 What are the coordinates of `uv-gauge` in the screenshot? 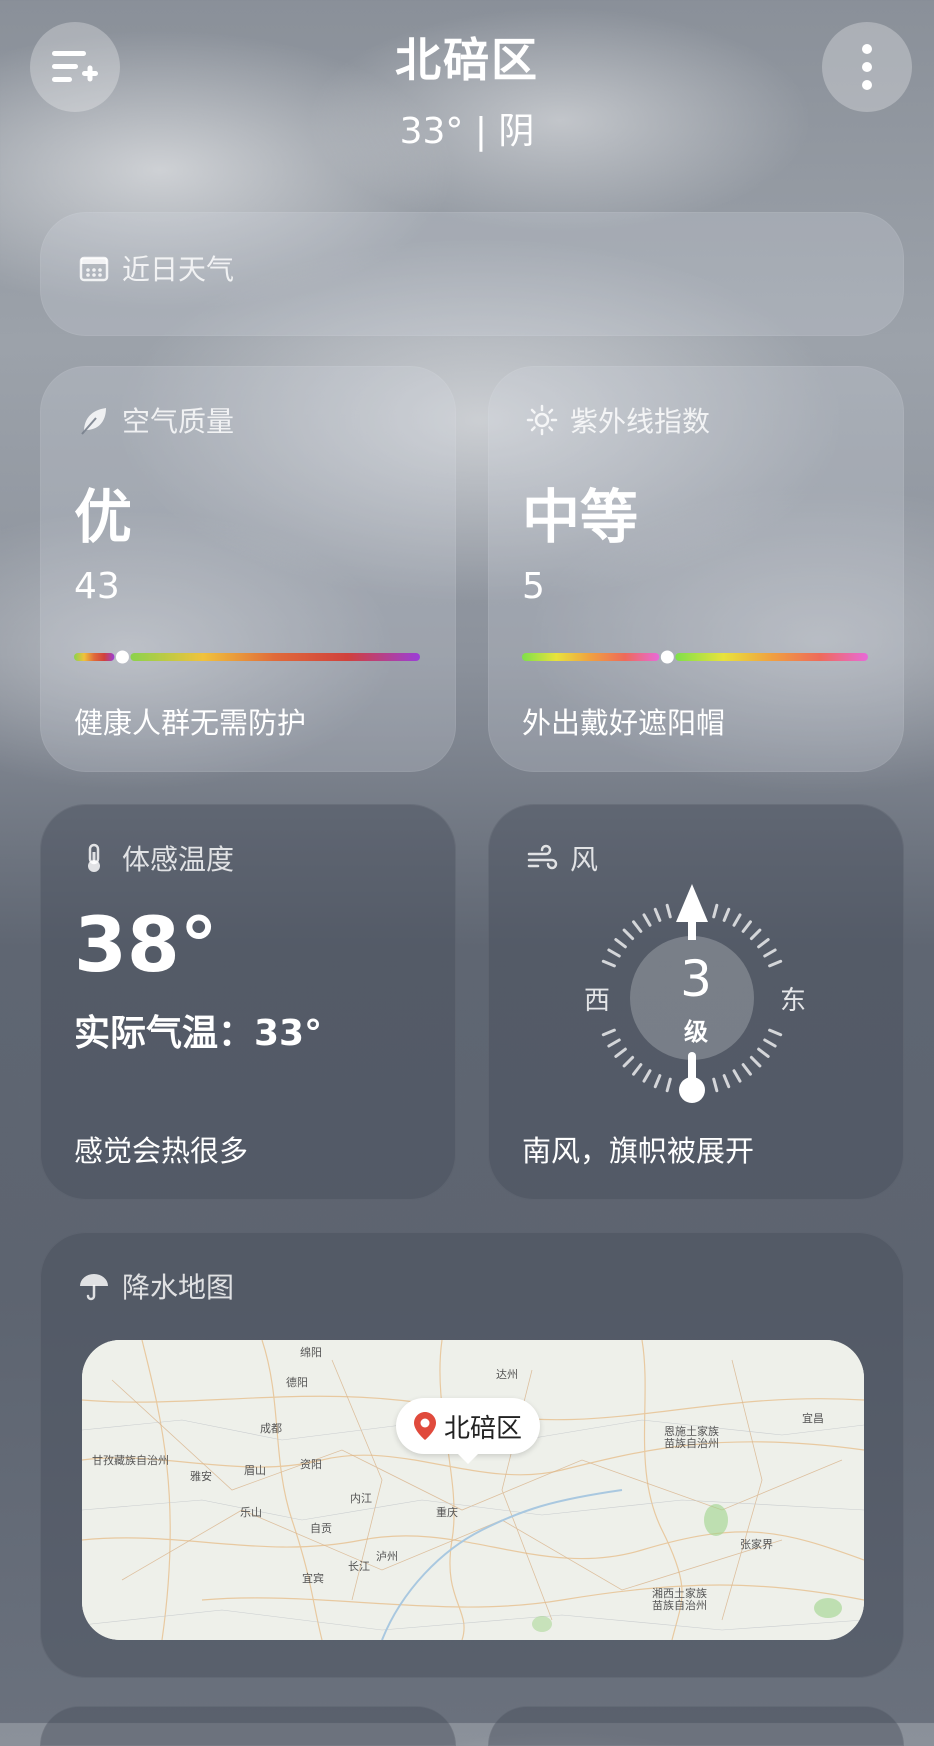 It's located at (695, 657).